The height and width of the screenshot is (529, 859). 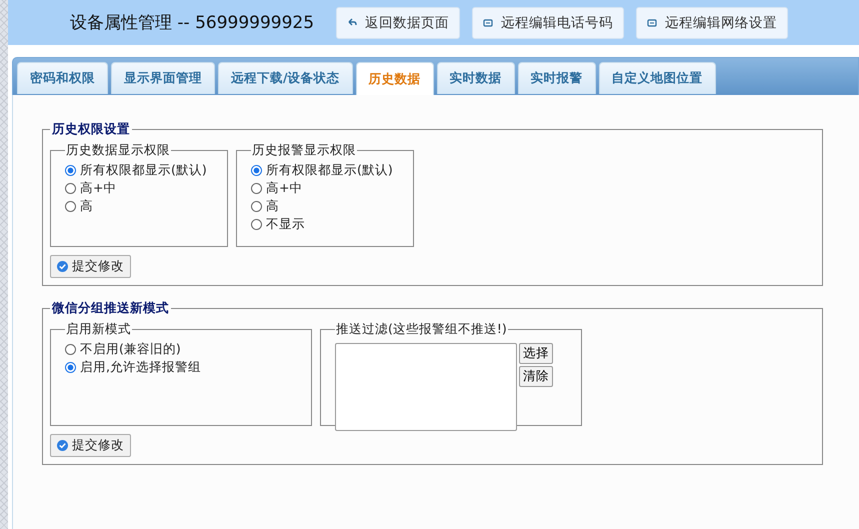 What do you see at coordinates (557, 78) in the screenshot?
I see `tab: 实时报警` at bounding box center [557, 78].